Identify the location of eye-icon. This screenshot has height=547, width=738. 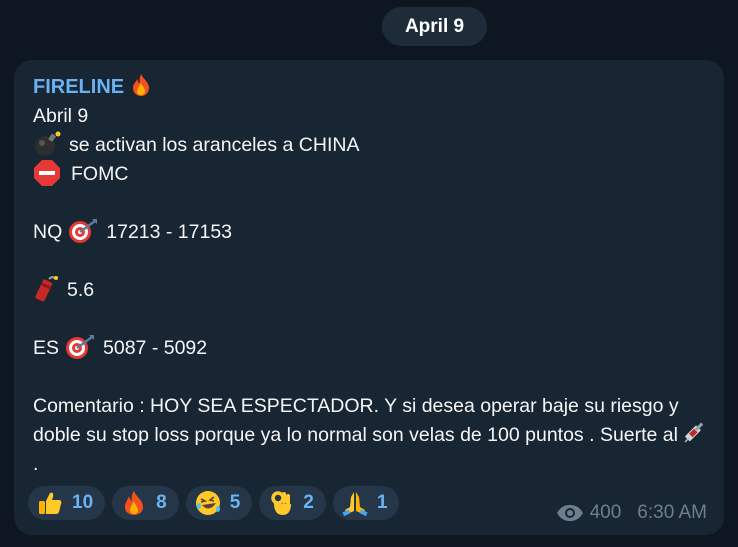
(569, 513).